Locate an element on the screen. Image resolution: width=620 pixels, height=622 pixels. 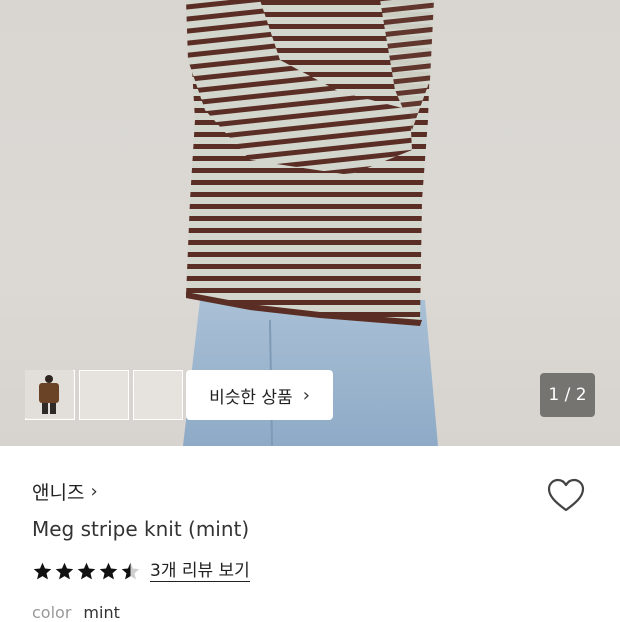
option-label: color is located at coordinates (52, 612).